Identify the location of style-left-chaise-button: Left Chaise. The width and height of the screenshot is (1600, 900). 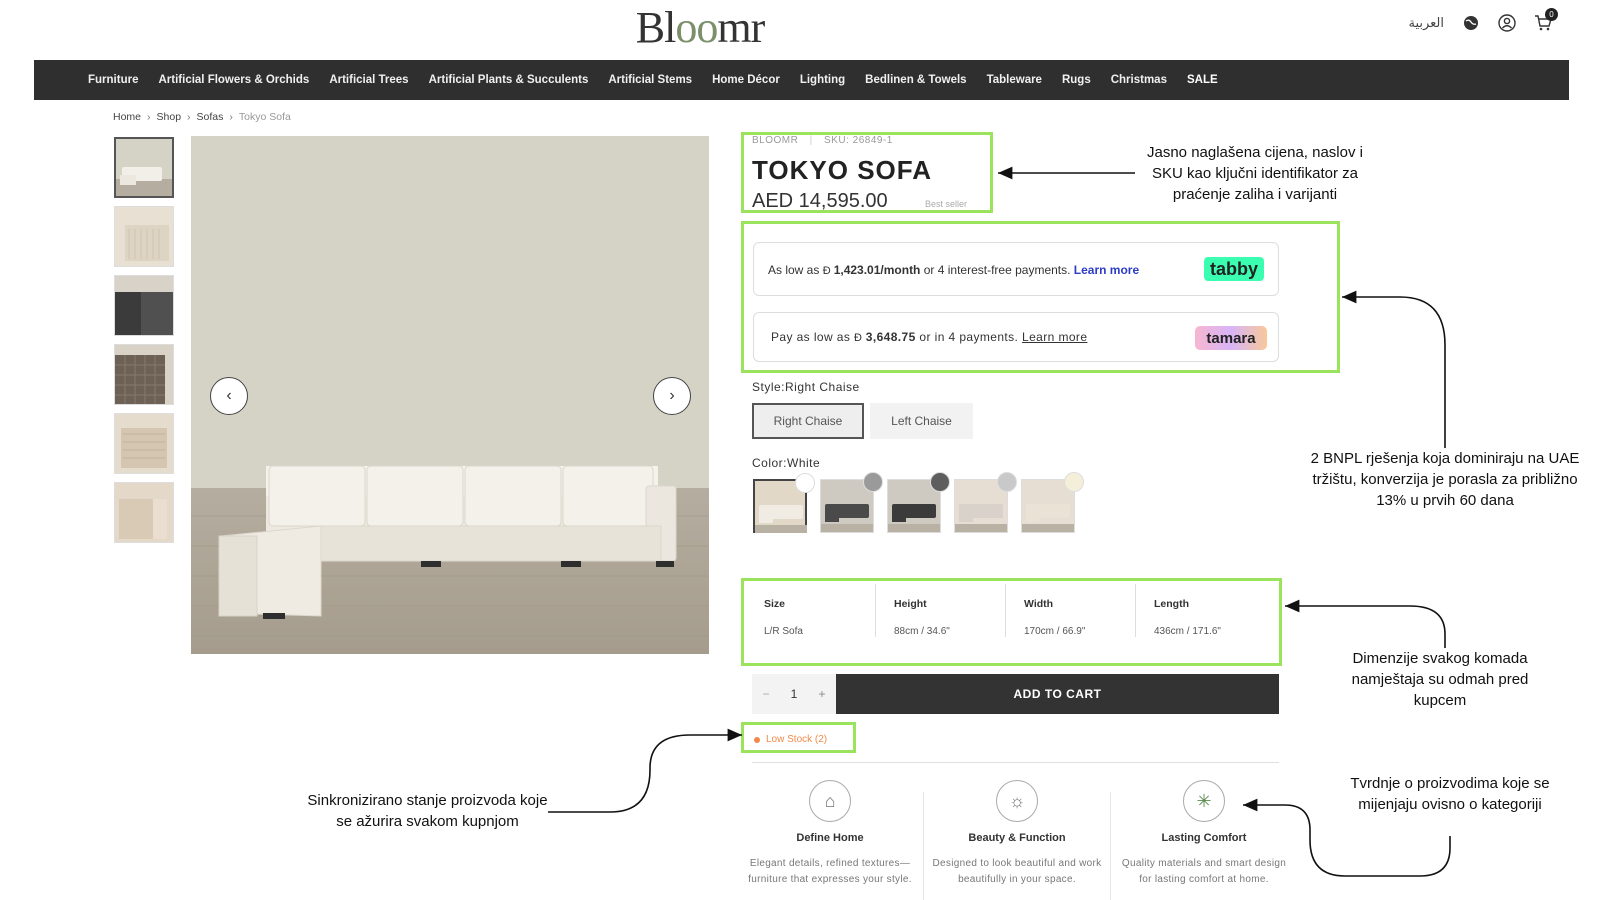
(921, 421).